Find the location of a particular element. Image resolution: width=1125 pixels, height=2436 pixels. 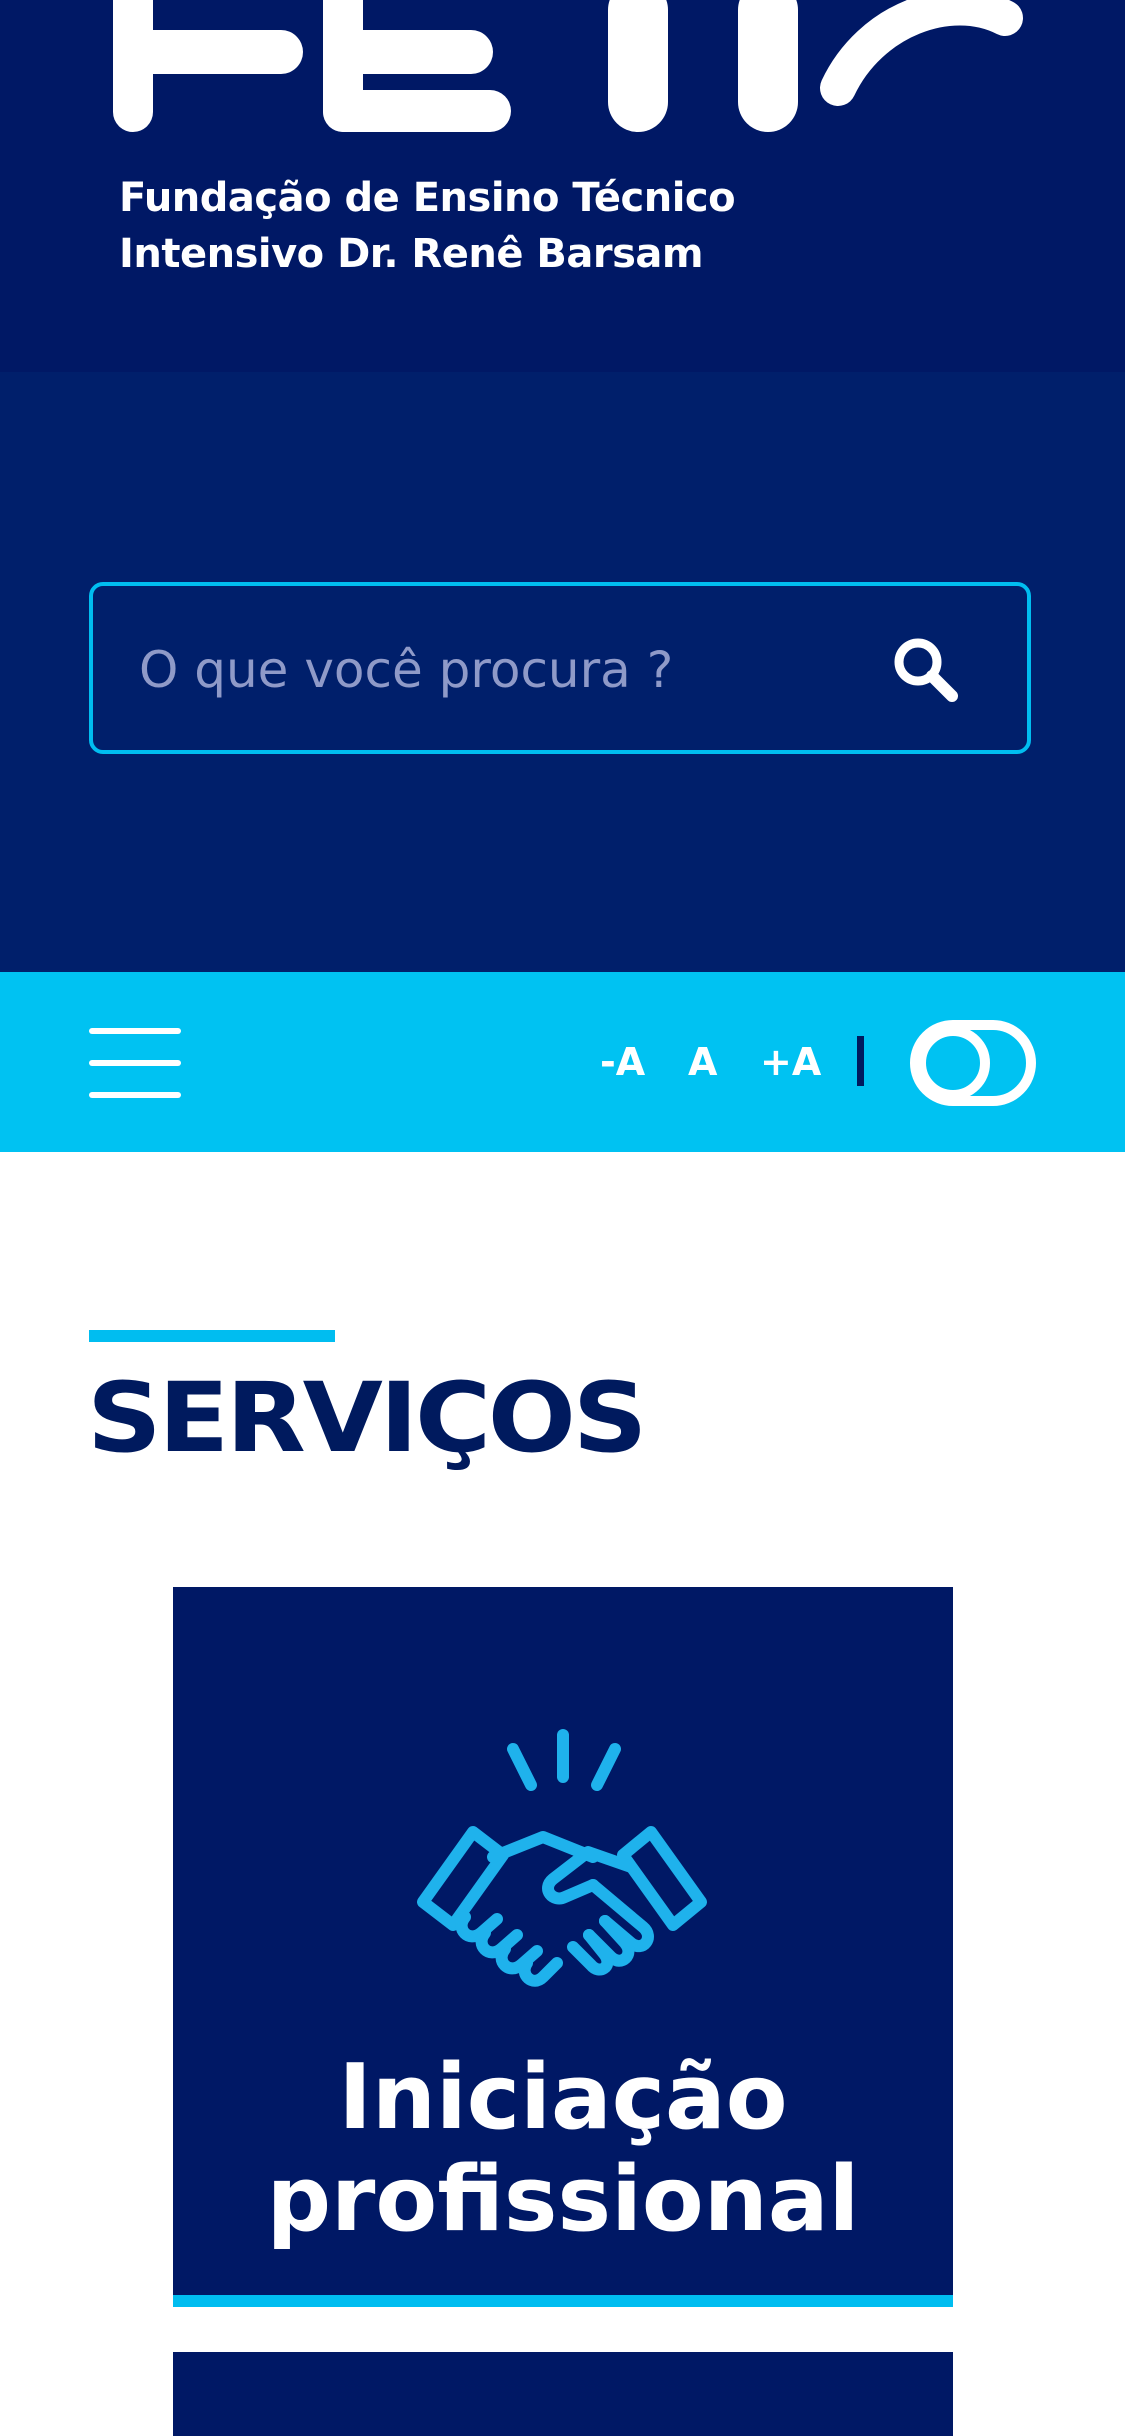

contrast-toggle-button is located at coordinates (973, 1063).